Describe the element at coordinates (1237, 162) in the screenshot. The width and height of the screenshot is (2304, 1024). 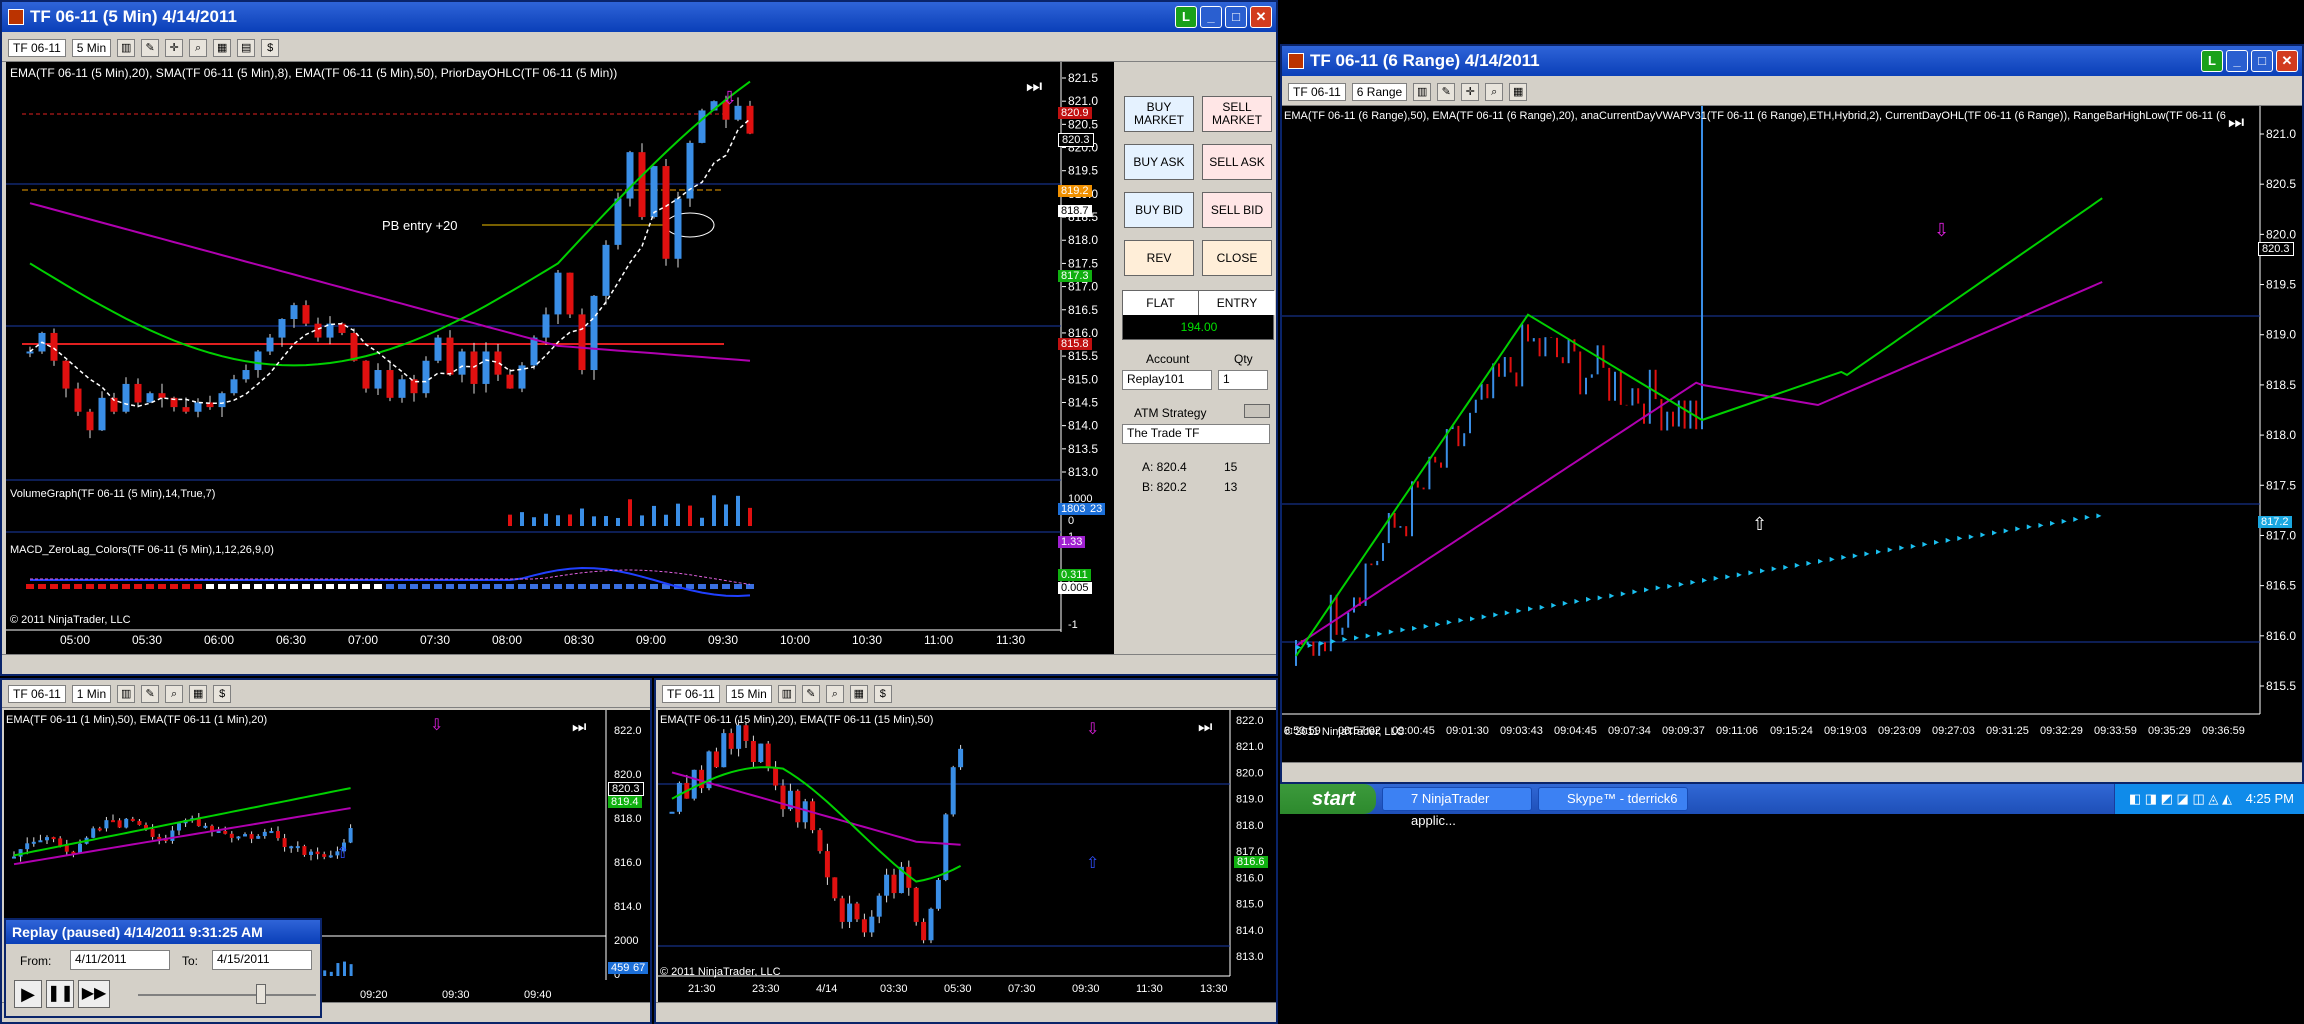
I see `sell-ask-button: SELL ASK` at that location.